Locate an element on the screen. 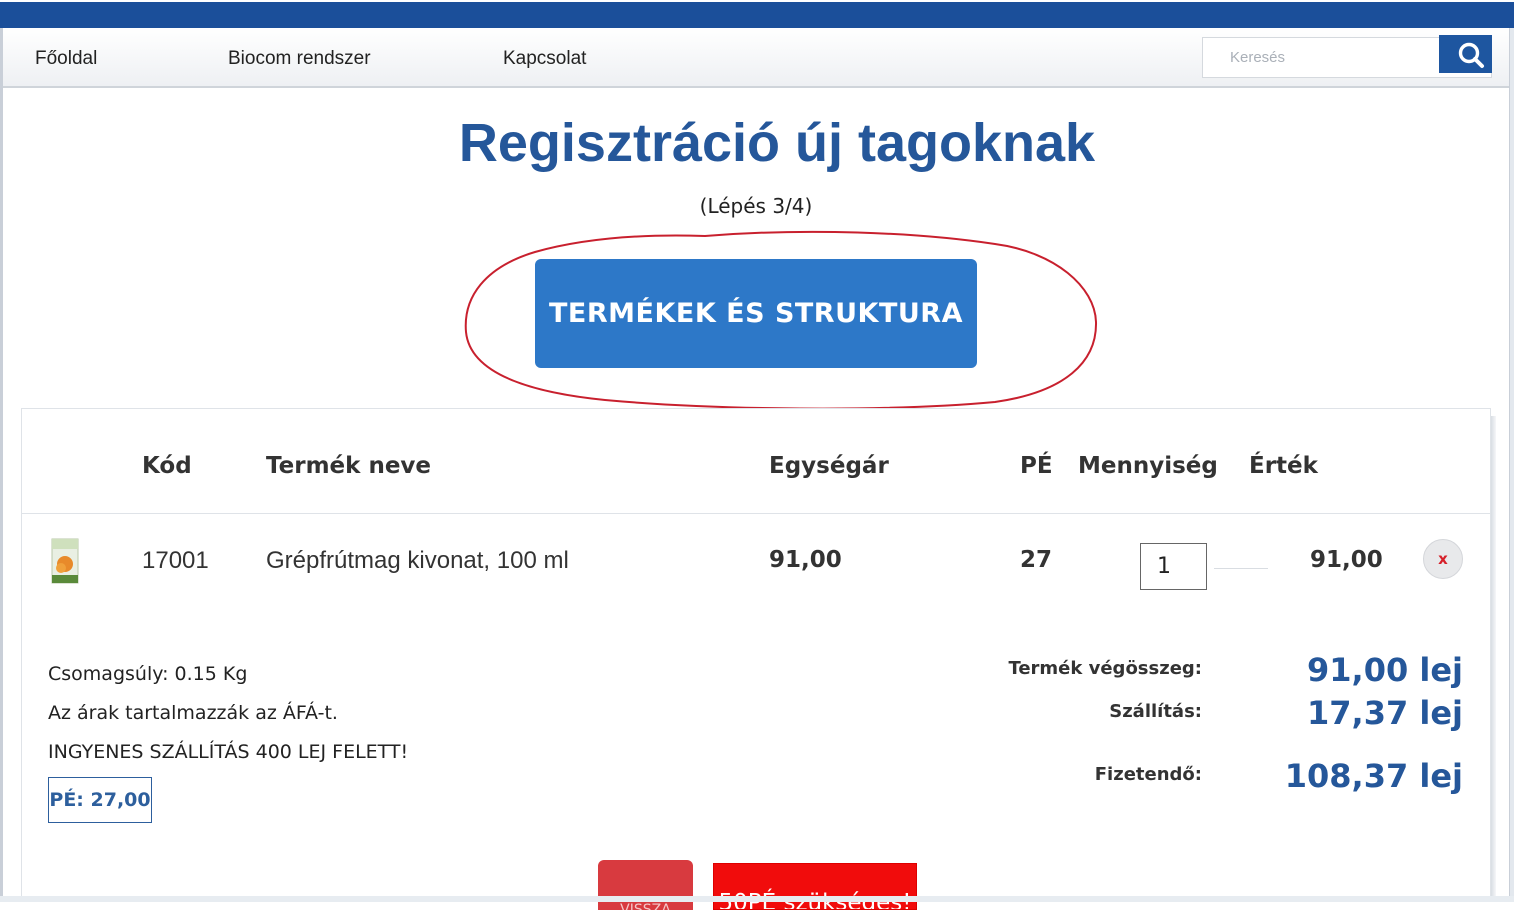 Image resolution: width=1514 pixels, height=910 pixels. back-button: VISSZA is located at coordinates (645, 885).